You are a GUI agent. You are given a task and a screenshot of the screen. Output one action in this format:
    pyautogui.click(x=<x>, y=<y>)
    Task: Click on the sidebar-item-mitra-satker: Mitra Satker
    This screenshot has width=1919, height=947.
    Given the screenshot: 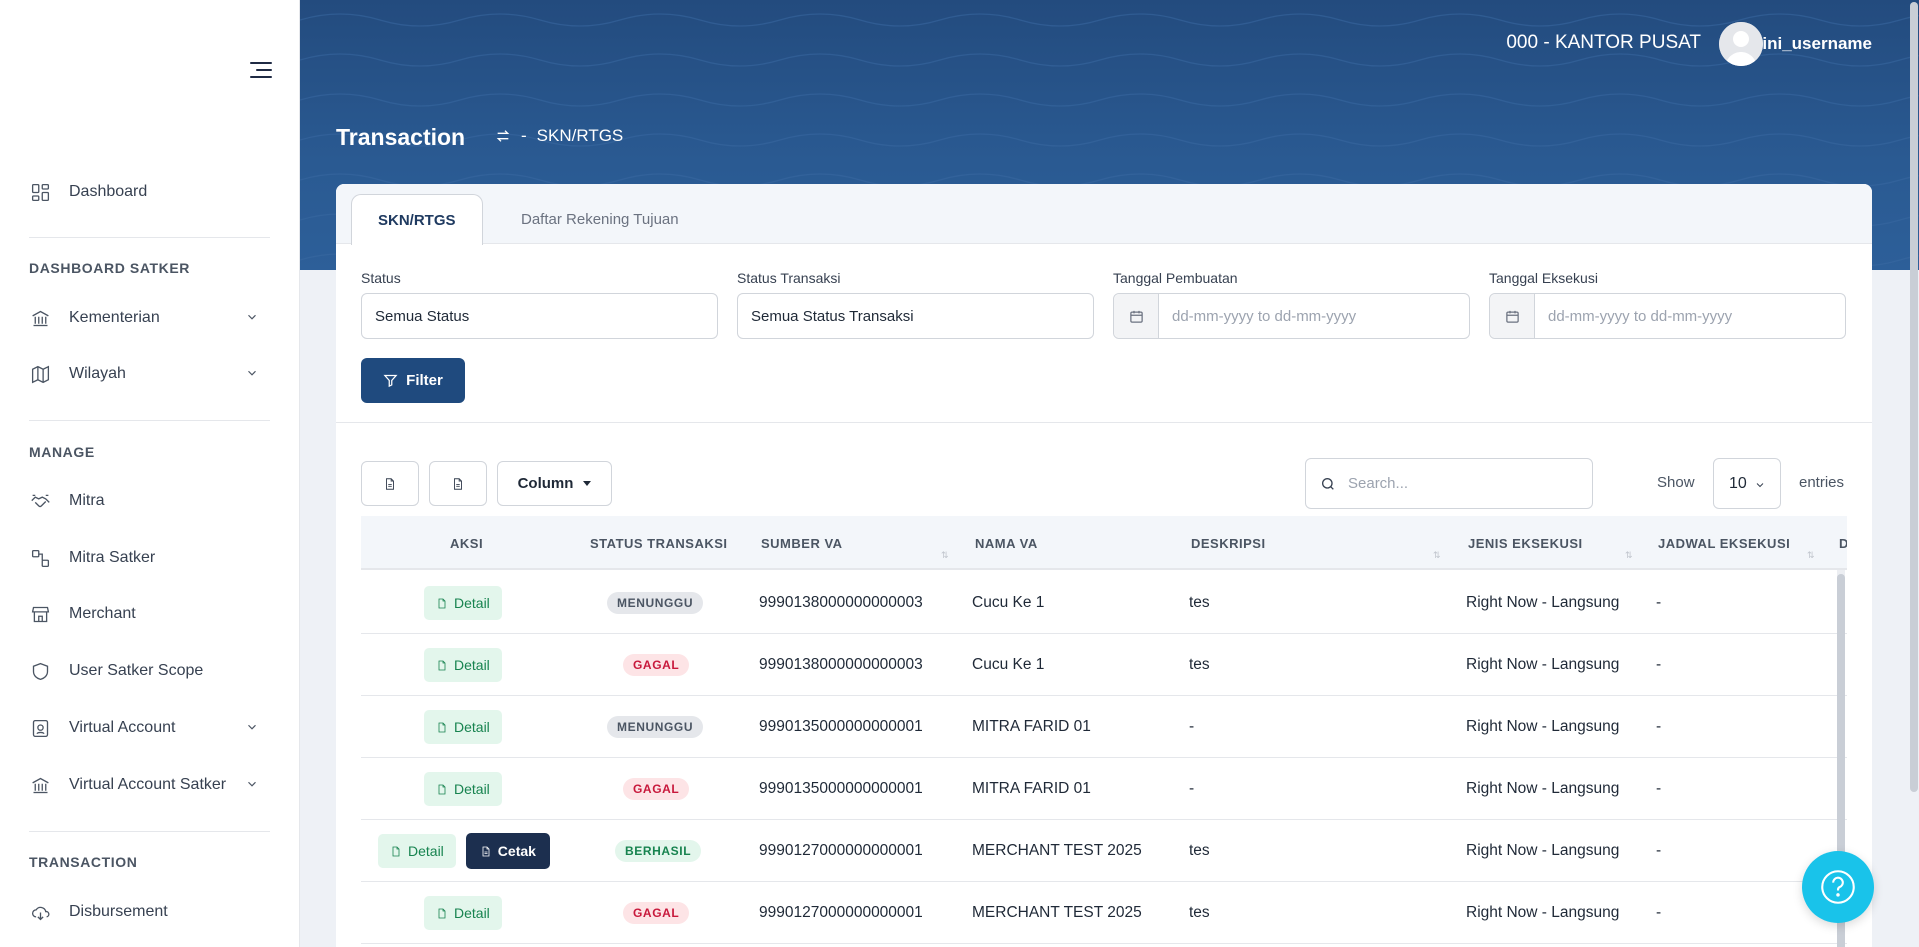 What is the action you would take?
    pyautogui.click(x=149, y=558)
    